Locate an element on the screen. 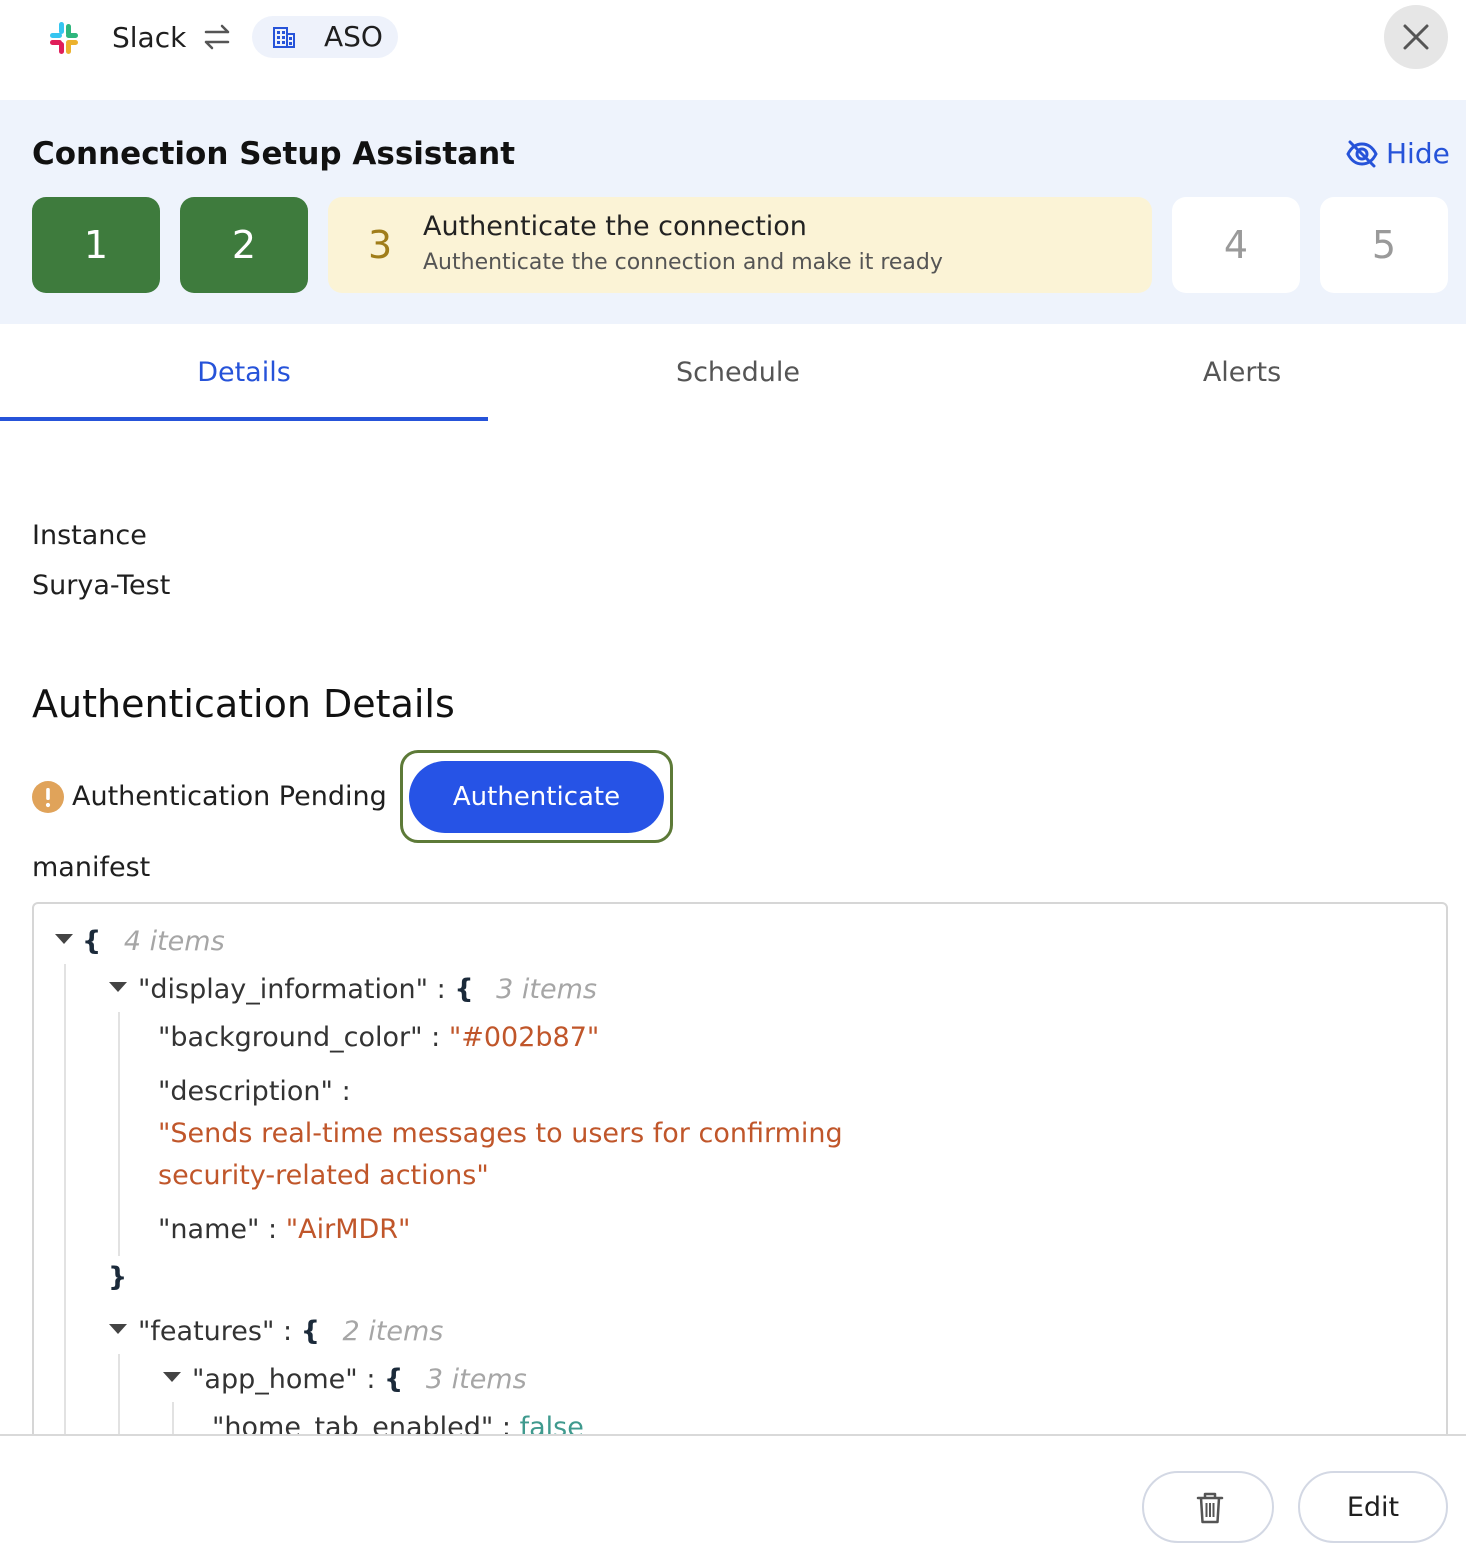 This screenshot has width=1466, height=1554. step-number: 4 is located at coordinates (1236, 245).